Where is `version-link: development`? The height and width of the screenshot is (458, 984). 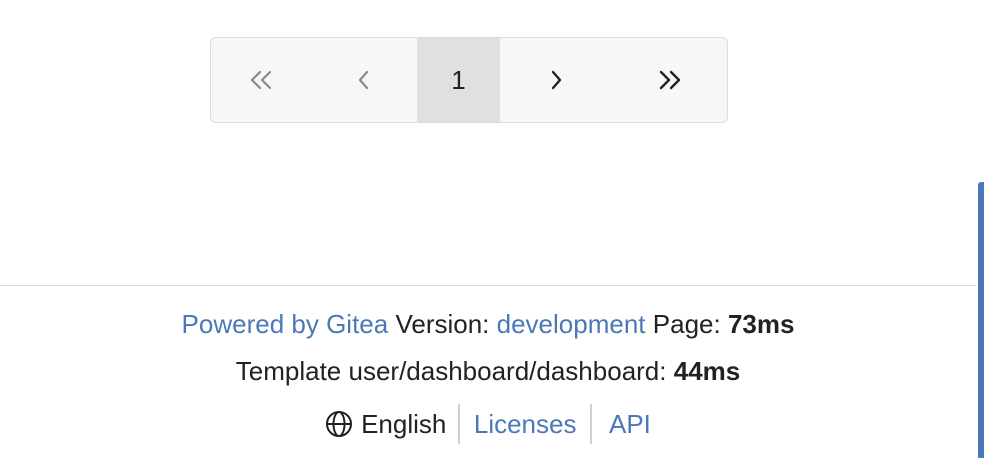 version-link: development is located at coordinates (571, 324).